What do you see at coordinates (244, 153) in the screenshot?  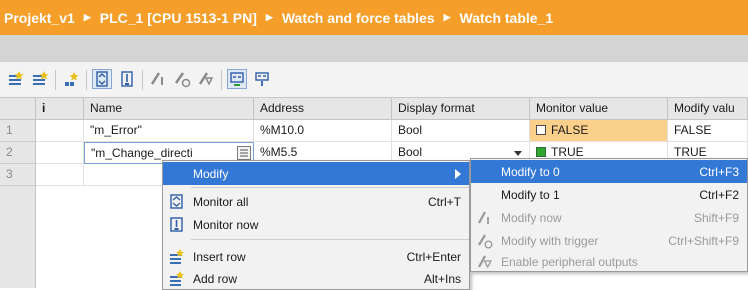 I see `tag-picker-icon` at bounding box center [244, 153].